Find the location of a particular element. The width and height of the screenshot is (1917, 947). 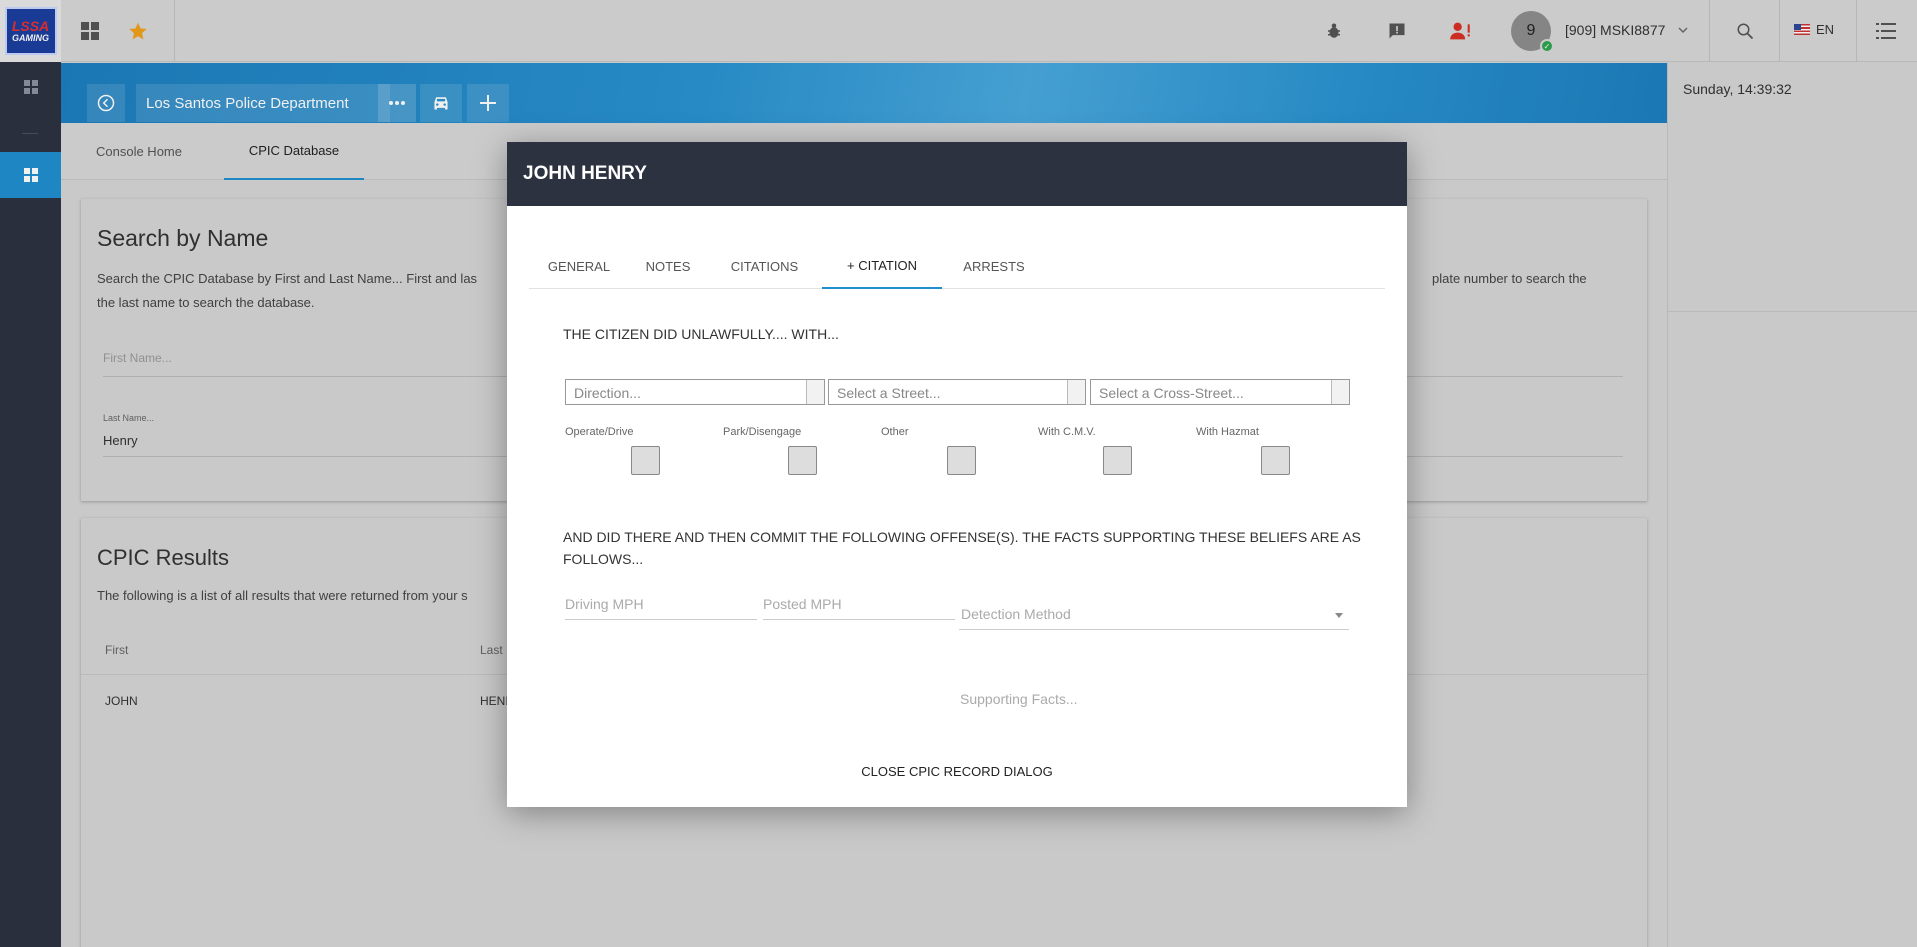

close-dialog-button: CLOSE CPIC RECORD DIALOG is located at coordinates (957, 771).